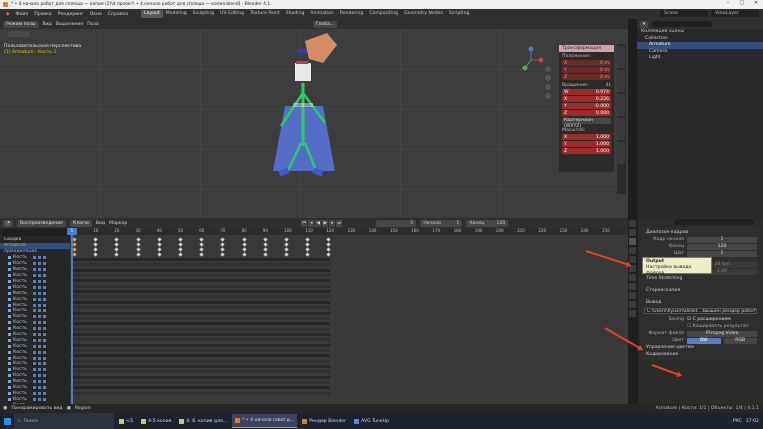 Image resolution: width=763 pixels, height=429 pixels. What do you see at coordinates (311, 223) in the screenshot?
I see `prev-key-button: ◂` at bounding box center [311, 223].